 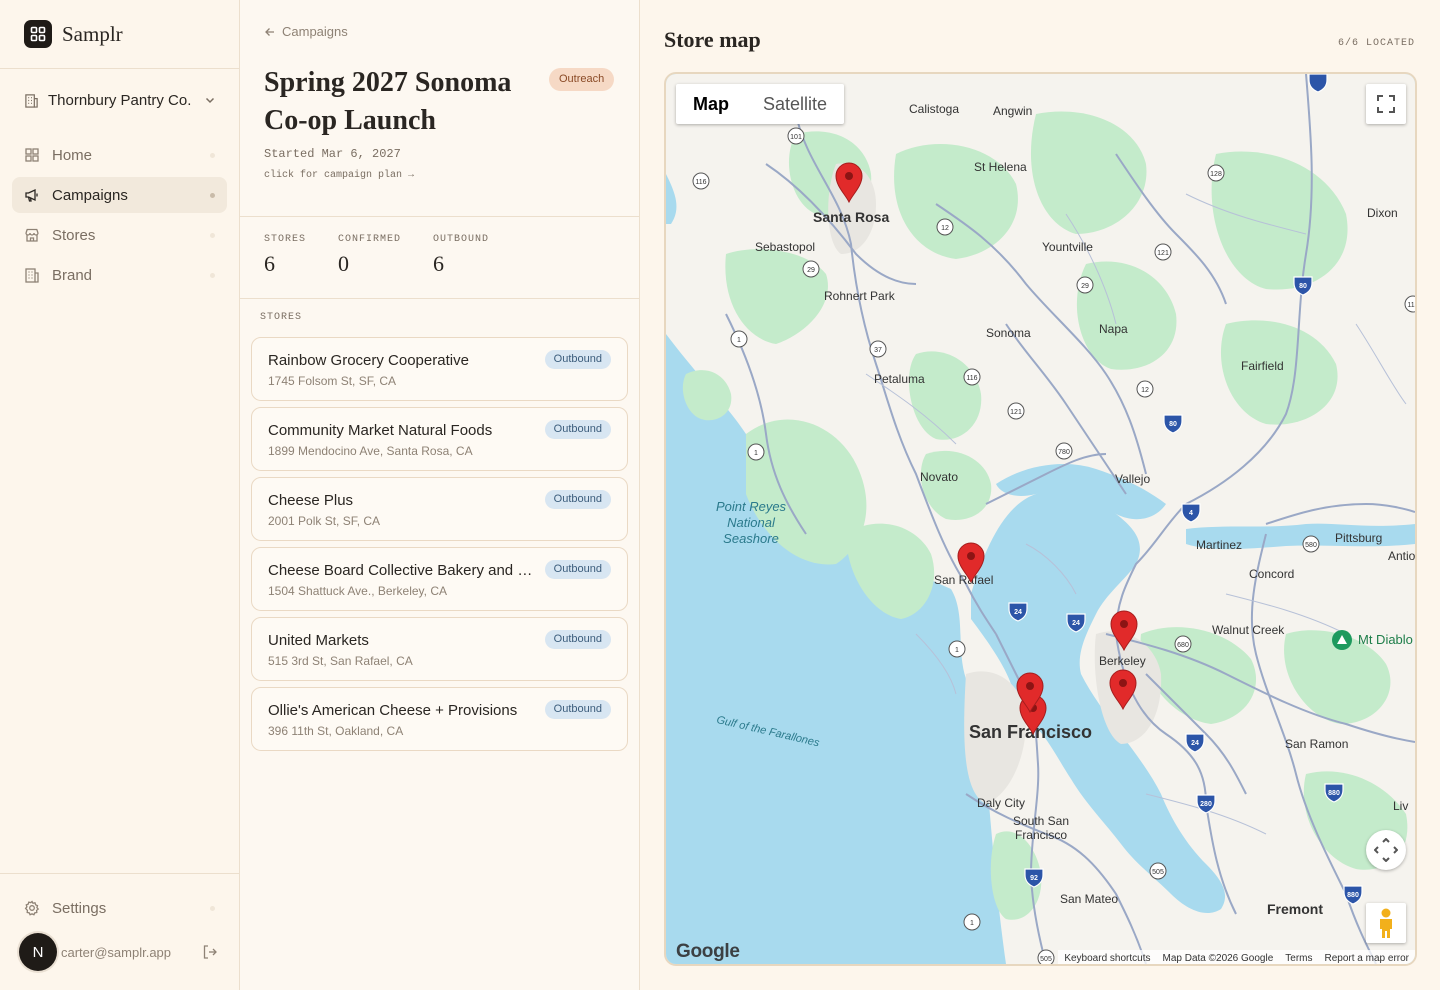 What do you see at coordinates (79, 908) in the screenshot?
I see `settings-label: Settings` at bounding box center [79, 908].